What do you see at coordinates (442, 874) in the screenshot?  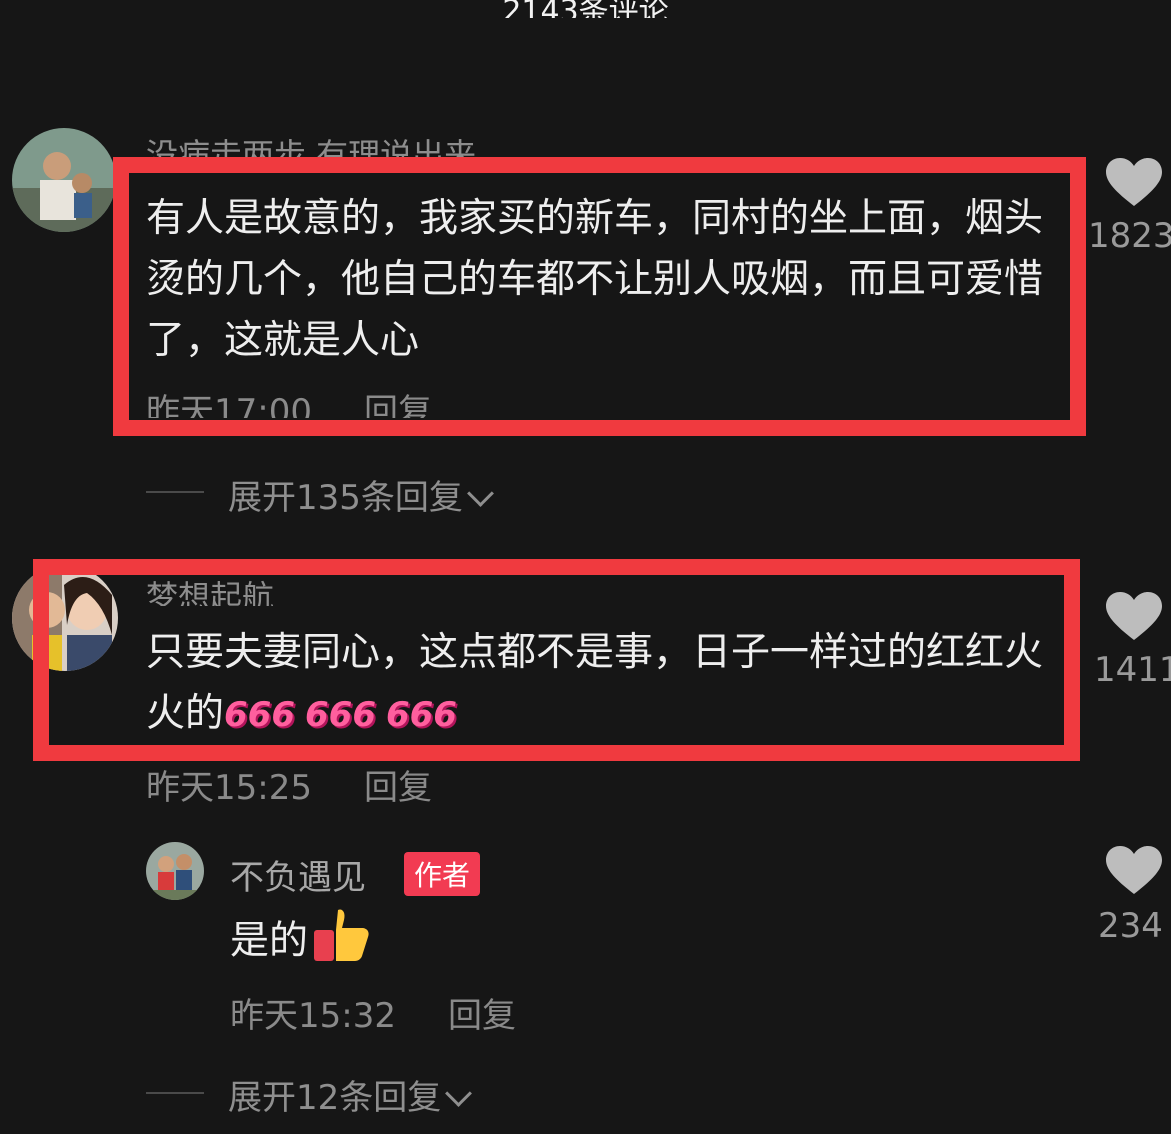 I see `author-badge: 作者` at bounding box center [442, 874].